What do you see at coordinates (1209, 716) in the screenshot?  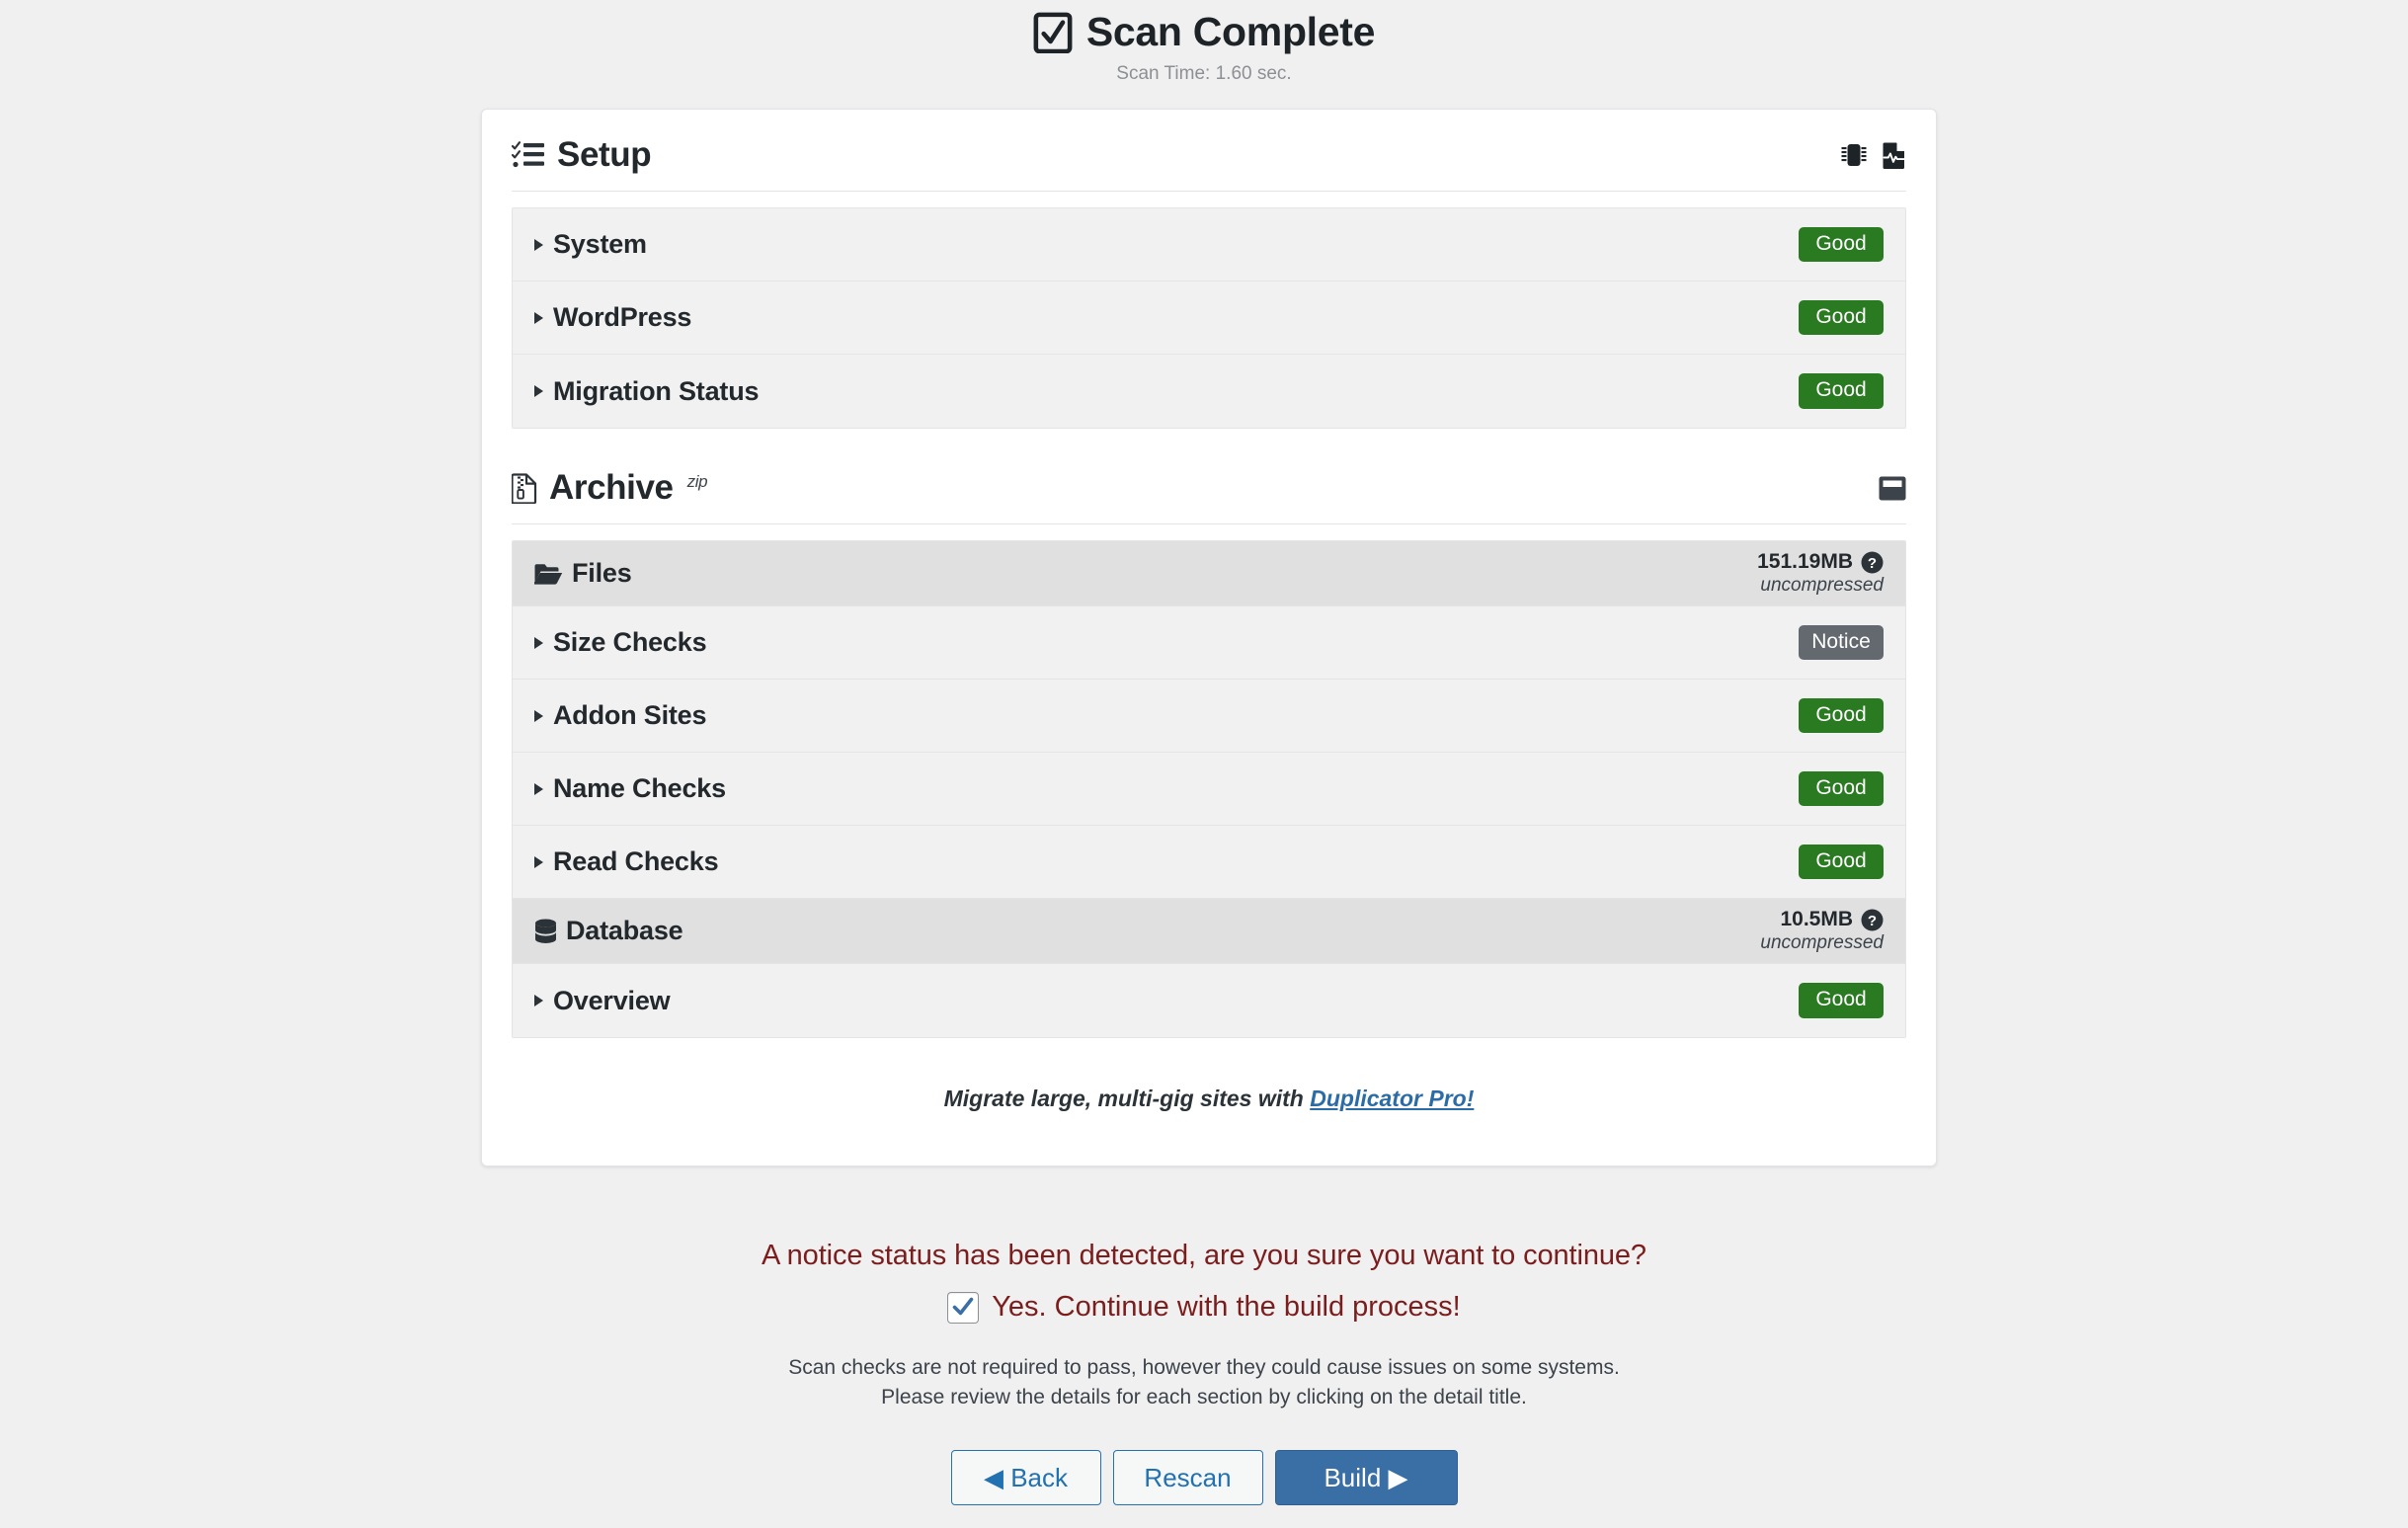 I see `table-row: Addon Sites Good` at bounding box center [1209, 716].